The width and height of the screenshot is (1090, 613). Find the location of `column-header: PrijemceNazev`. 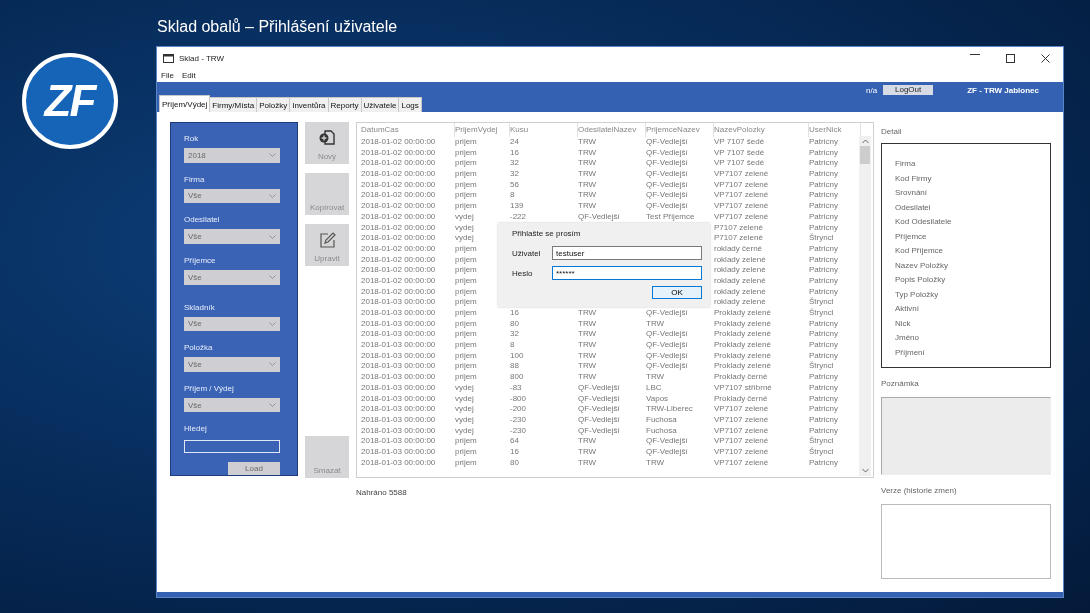

column-header: PrijemceNazev is located at coordinates (680, 130).